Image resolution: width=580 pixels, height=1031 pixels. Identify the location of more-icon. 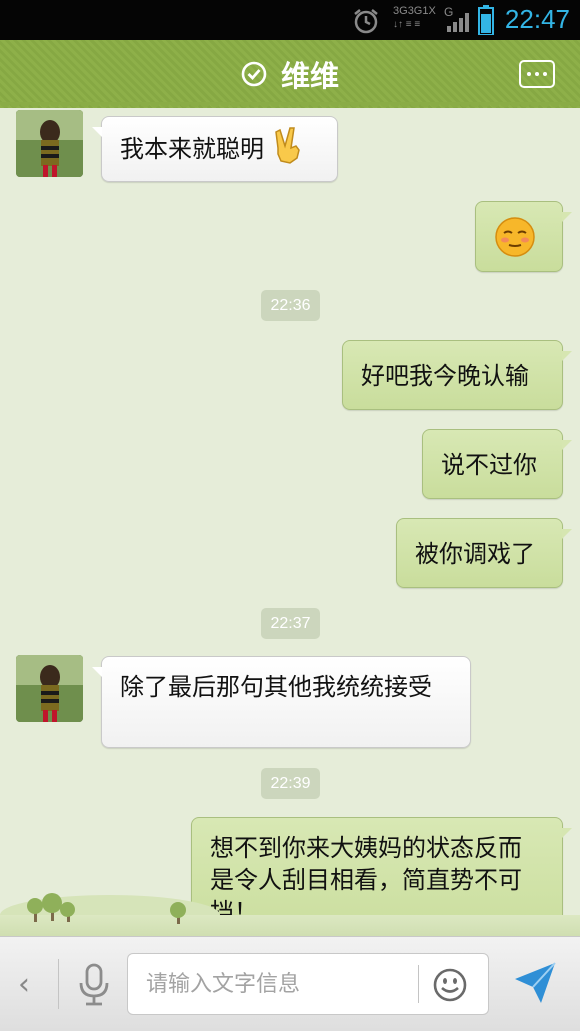
(529, 74).